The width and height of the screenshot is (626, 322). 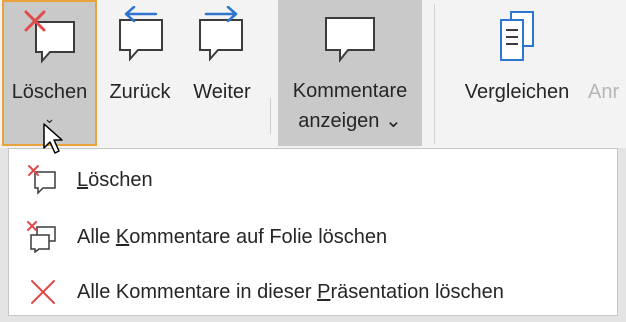 What do you see at coordinates (604, 92) in the screenshot?
I see `disabled-button-label: Anr` at bounding box center [604, 92].